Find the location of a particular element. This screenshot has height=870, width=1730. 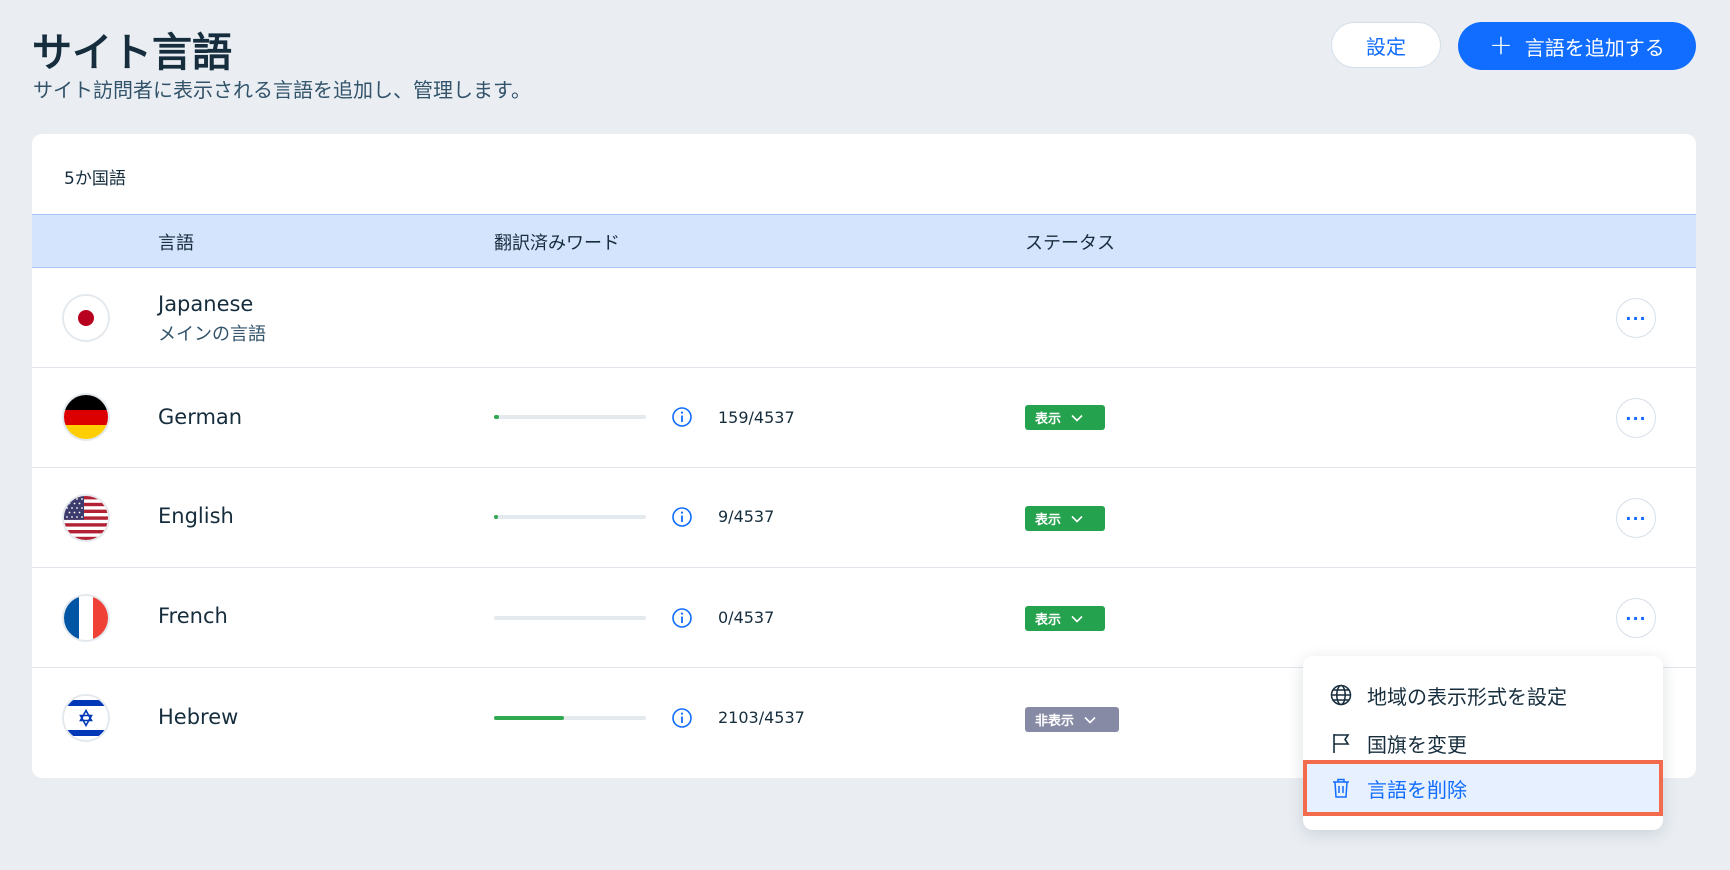

status-dropdown: 非表示 is located at coordinates (1072, 719).